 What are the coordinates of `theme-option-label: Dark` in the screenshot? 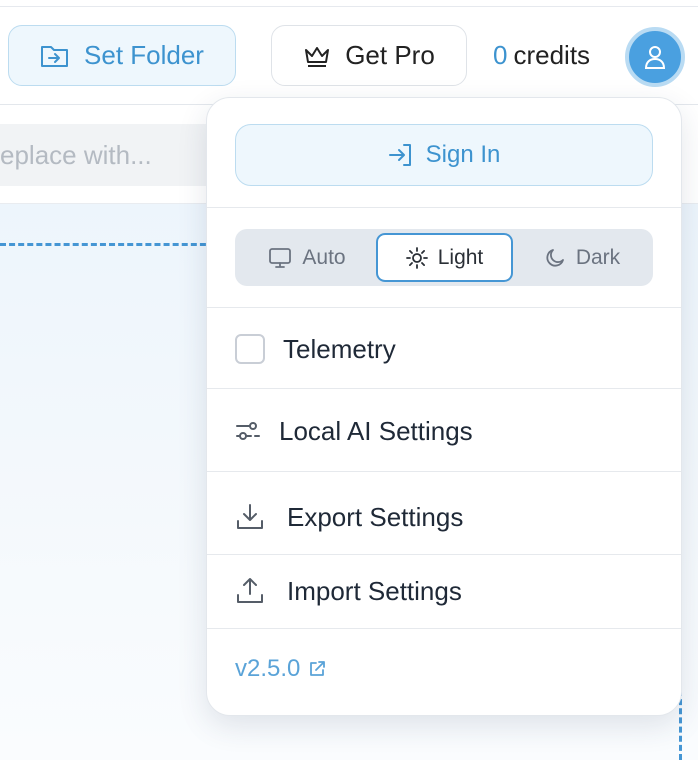 It's located at (598, 257).